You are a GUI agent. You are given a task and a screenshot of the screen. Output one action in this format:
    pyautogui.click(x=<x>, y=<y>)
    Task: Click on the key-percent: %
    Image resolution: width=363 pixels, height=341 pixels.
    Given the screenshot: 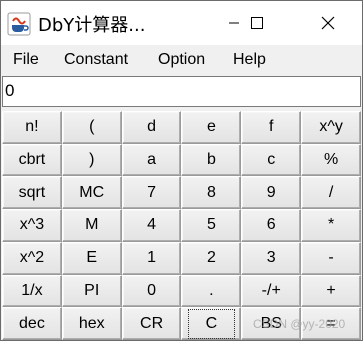 What is the action you would take?
    pyautogui.click(x=331, y=160)
    